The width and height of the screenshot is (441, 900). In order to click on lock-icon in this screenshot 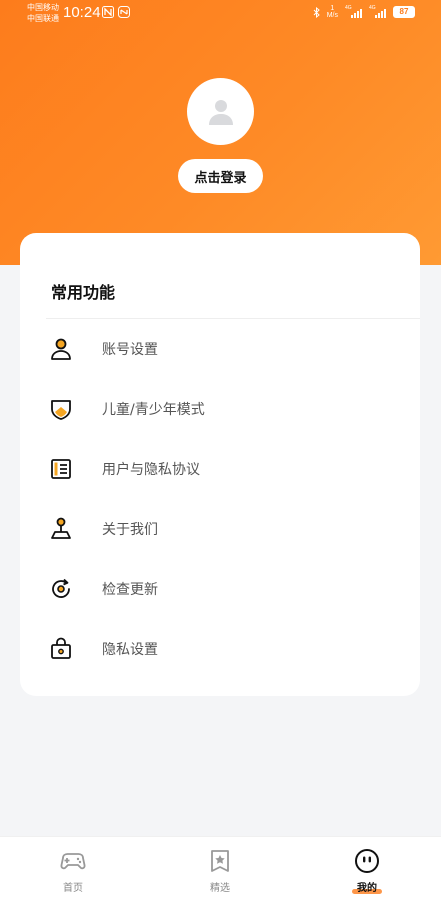, I will do `click(61, 648)`.